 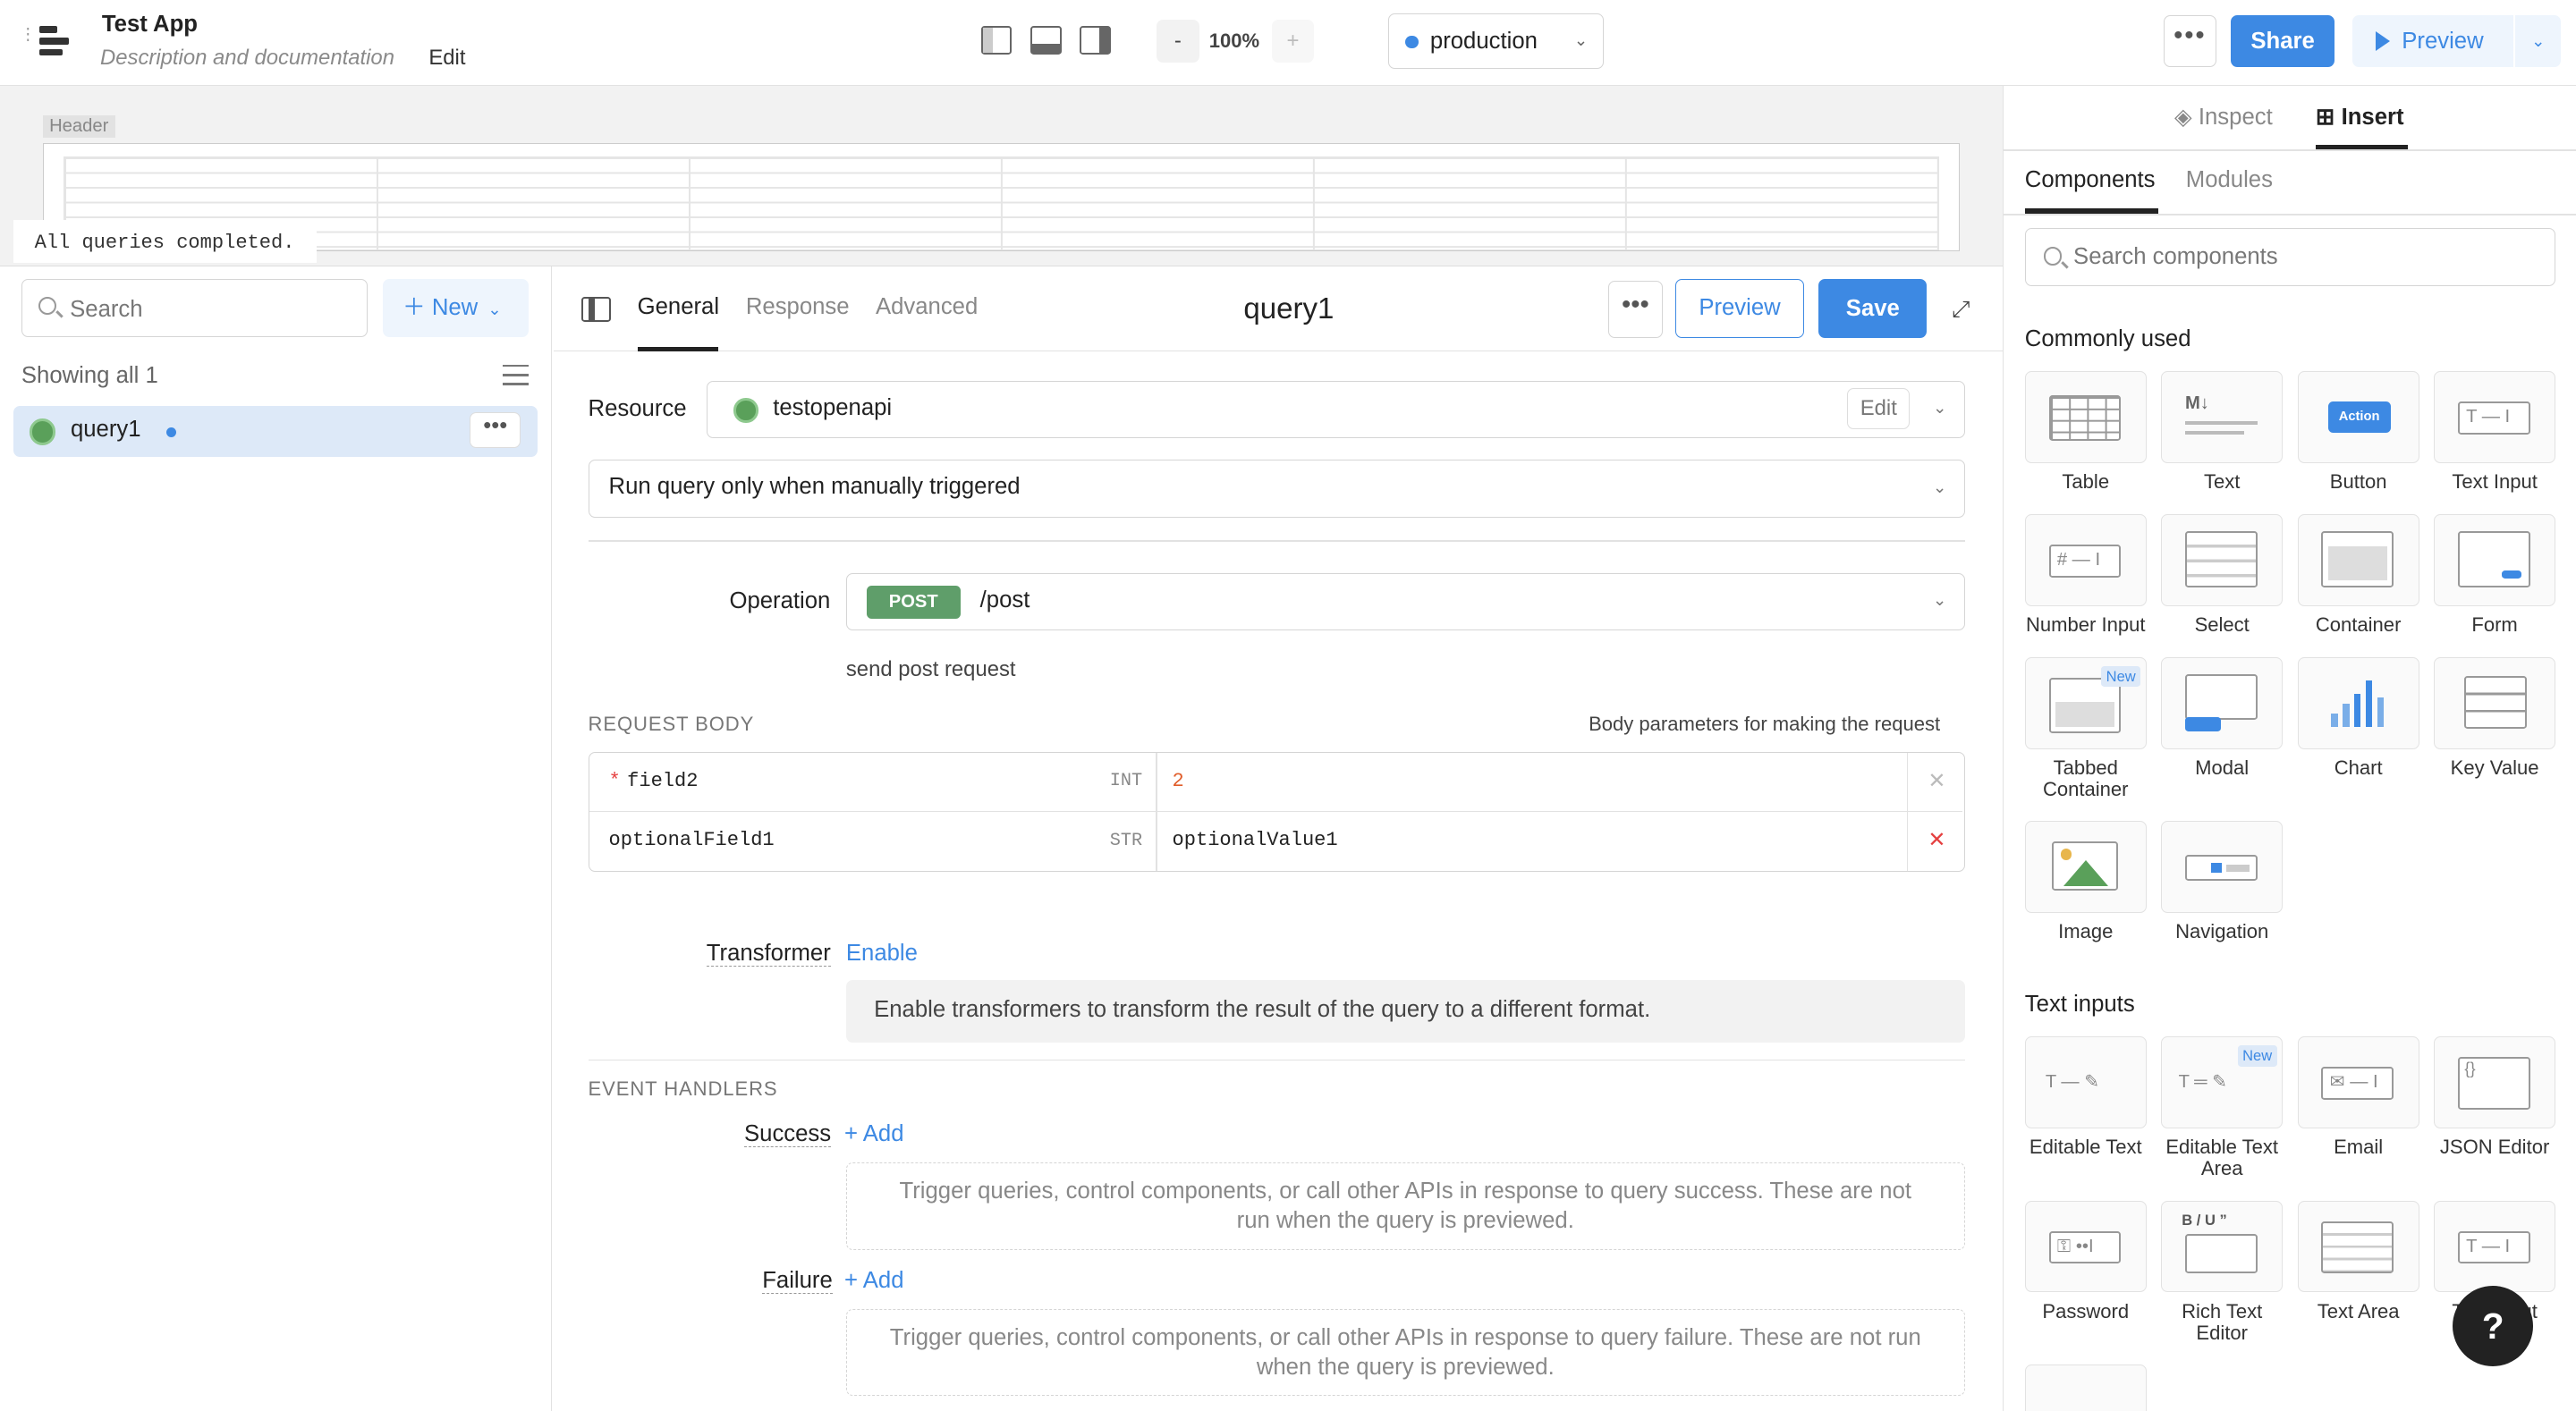 What do you see at coordinates (1276, 489) in the screenshot?
I see `trigger-mode-select: Run query only when manually triggered ⌄` at bounding box center [1276, 489].